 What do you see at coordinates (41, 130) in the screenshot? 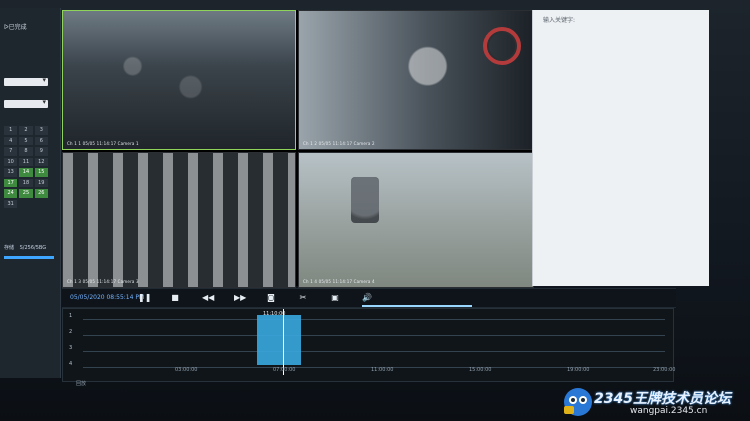
I see `calendar-day: 3` at bounding box center [41, 130].